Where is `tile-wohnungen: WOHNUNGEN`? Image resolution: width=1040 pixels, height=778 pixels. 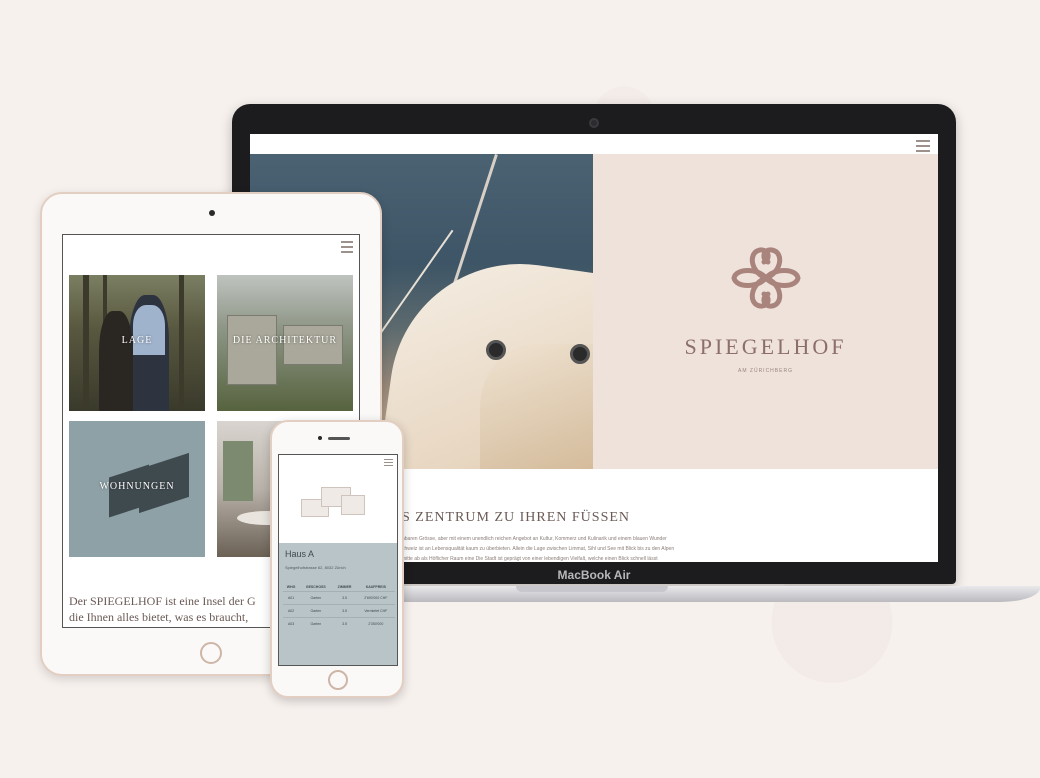 tile-wohnungen: WOHNUNGEN is located at coordinates (137, 489).